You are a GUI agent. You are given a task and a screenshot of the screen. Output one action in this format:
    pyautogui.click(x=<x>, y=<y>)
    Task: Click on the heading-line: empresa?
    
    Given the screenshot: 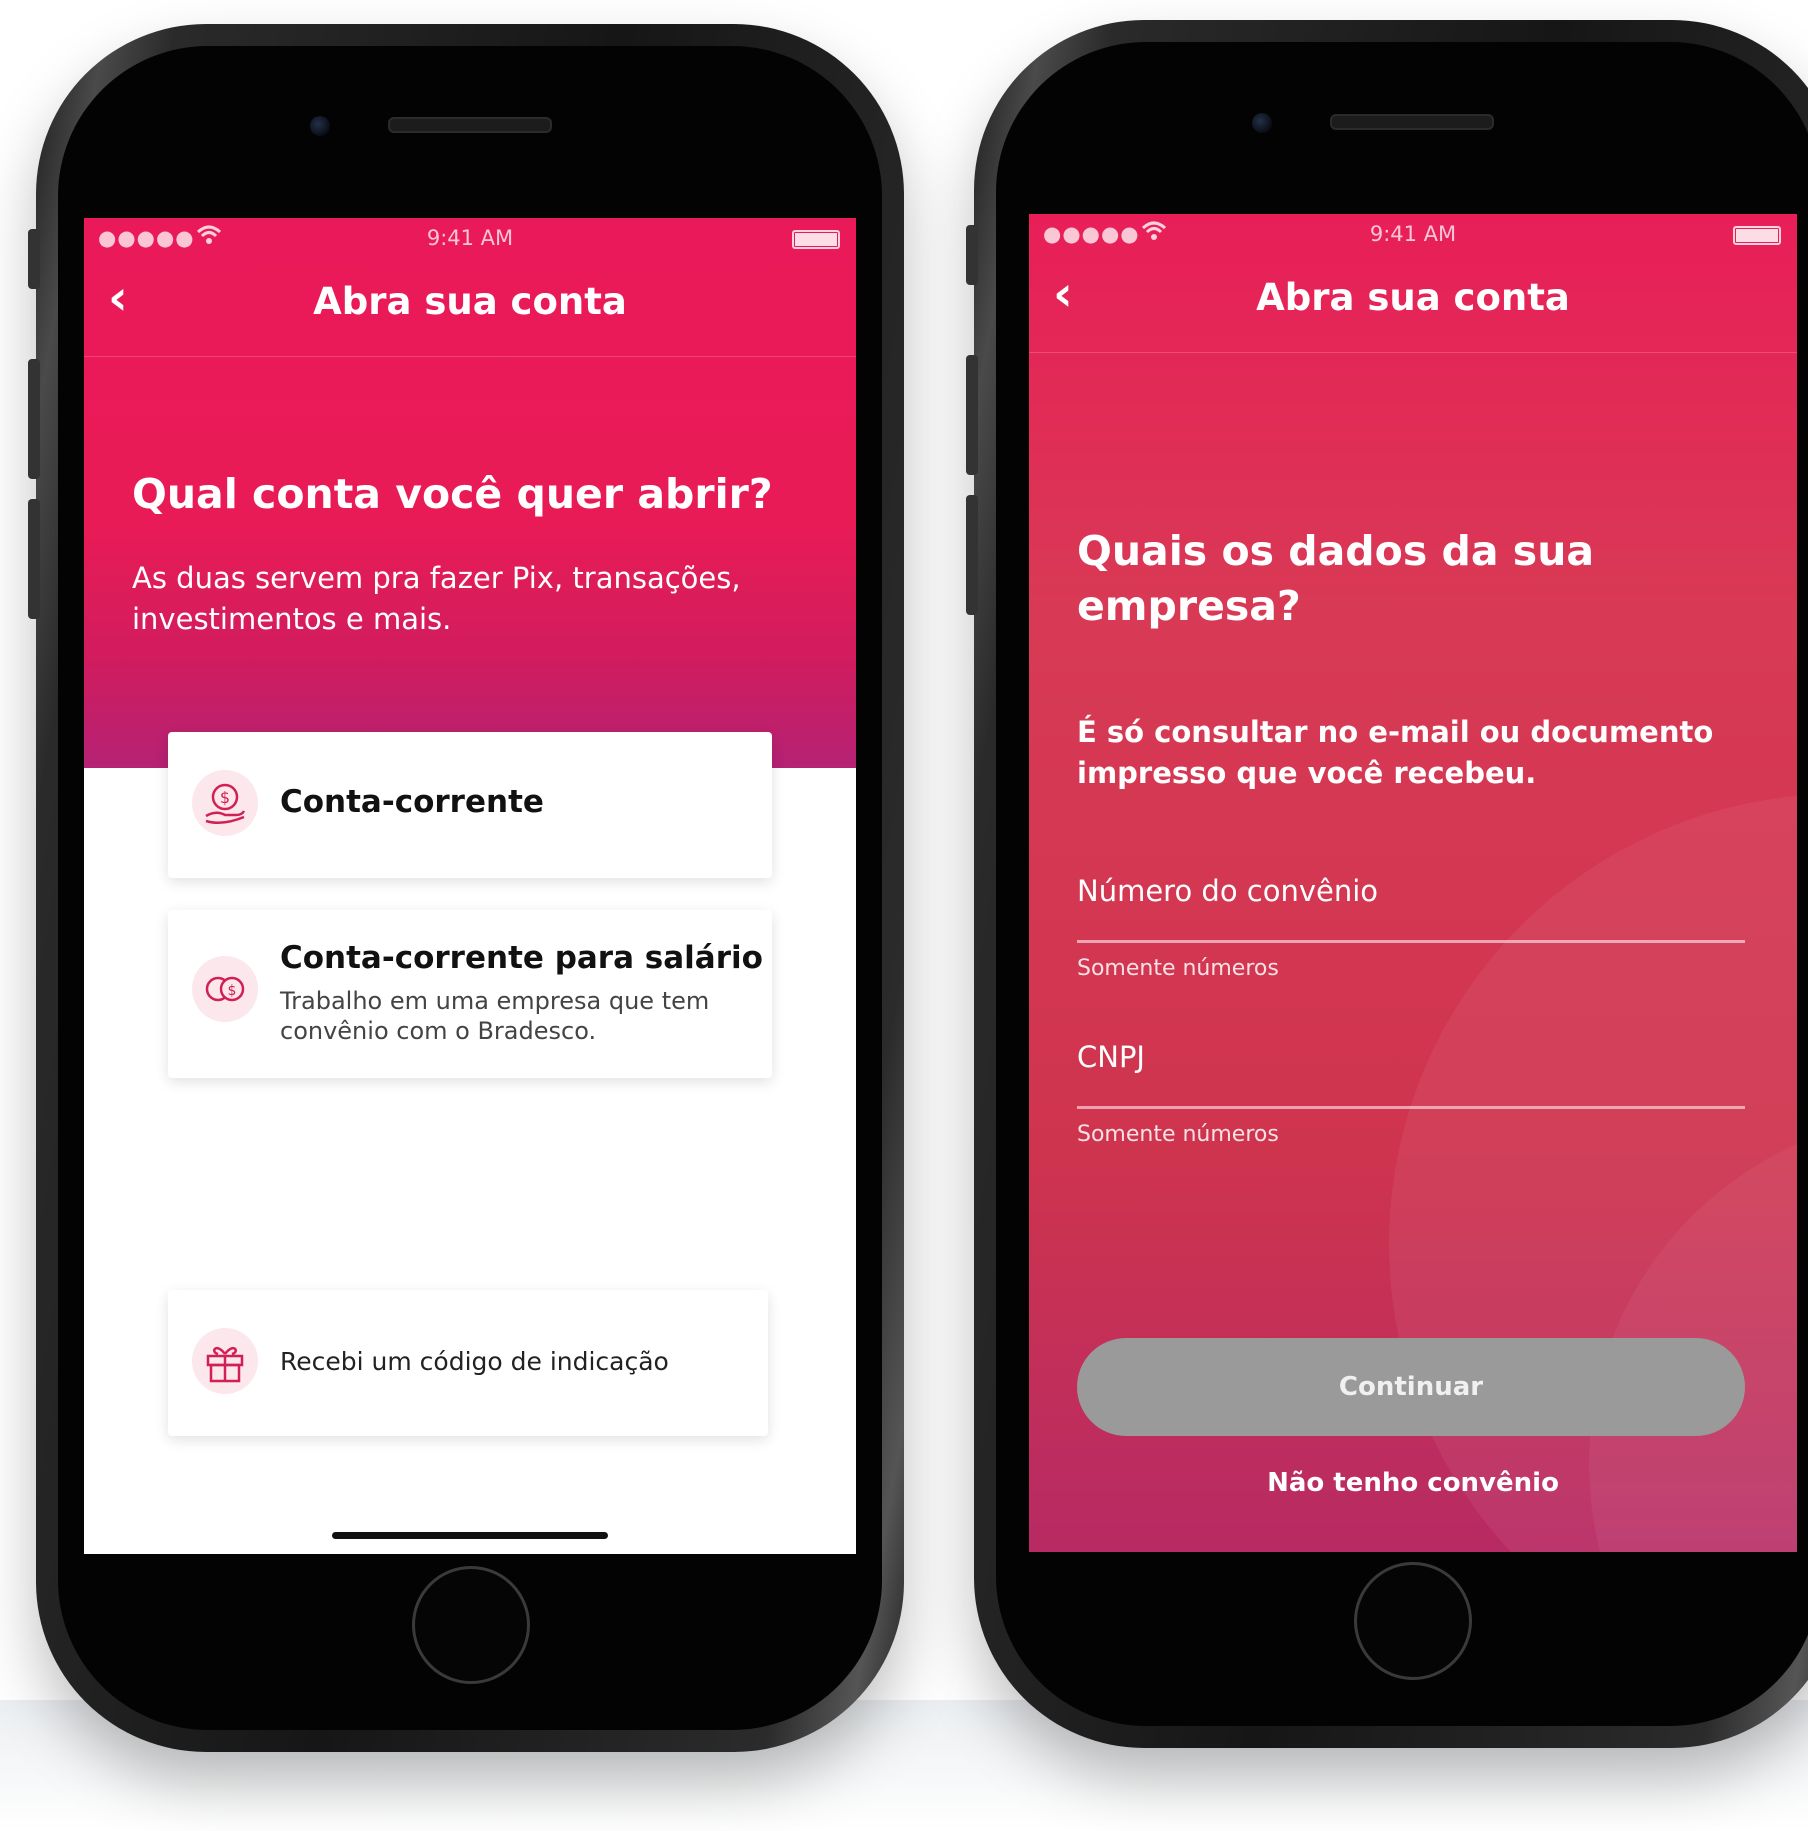 What is the action you would take?
    pyautogui.click(x=1189, y=606)
    